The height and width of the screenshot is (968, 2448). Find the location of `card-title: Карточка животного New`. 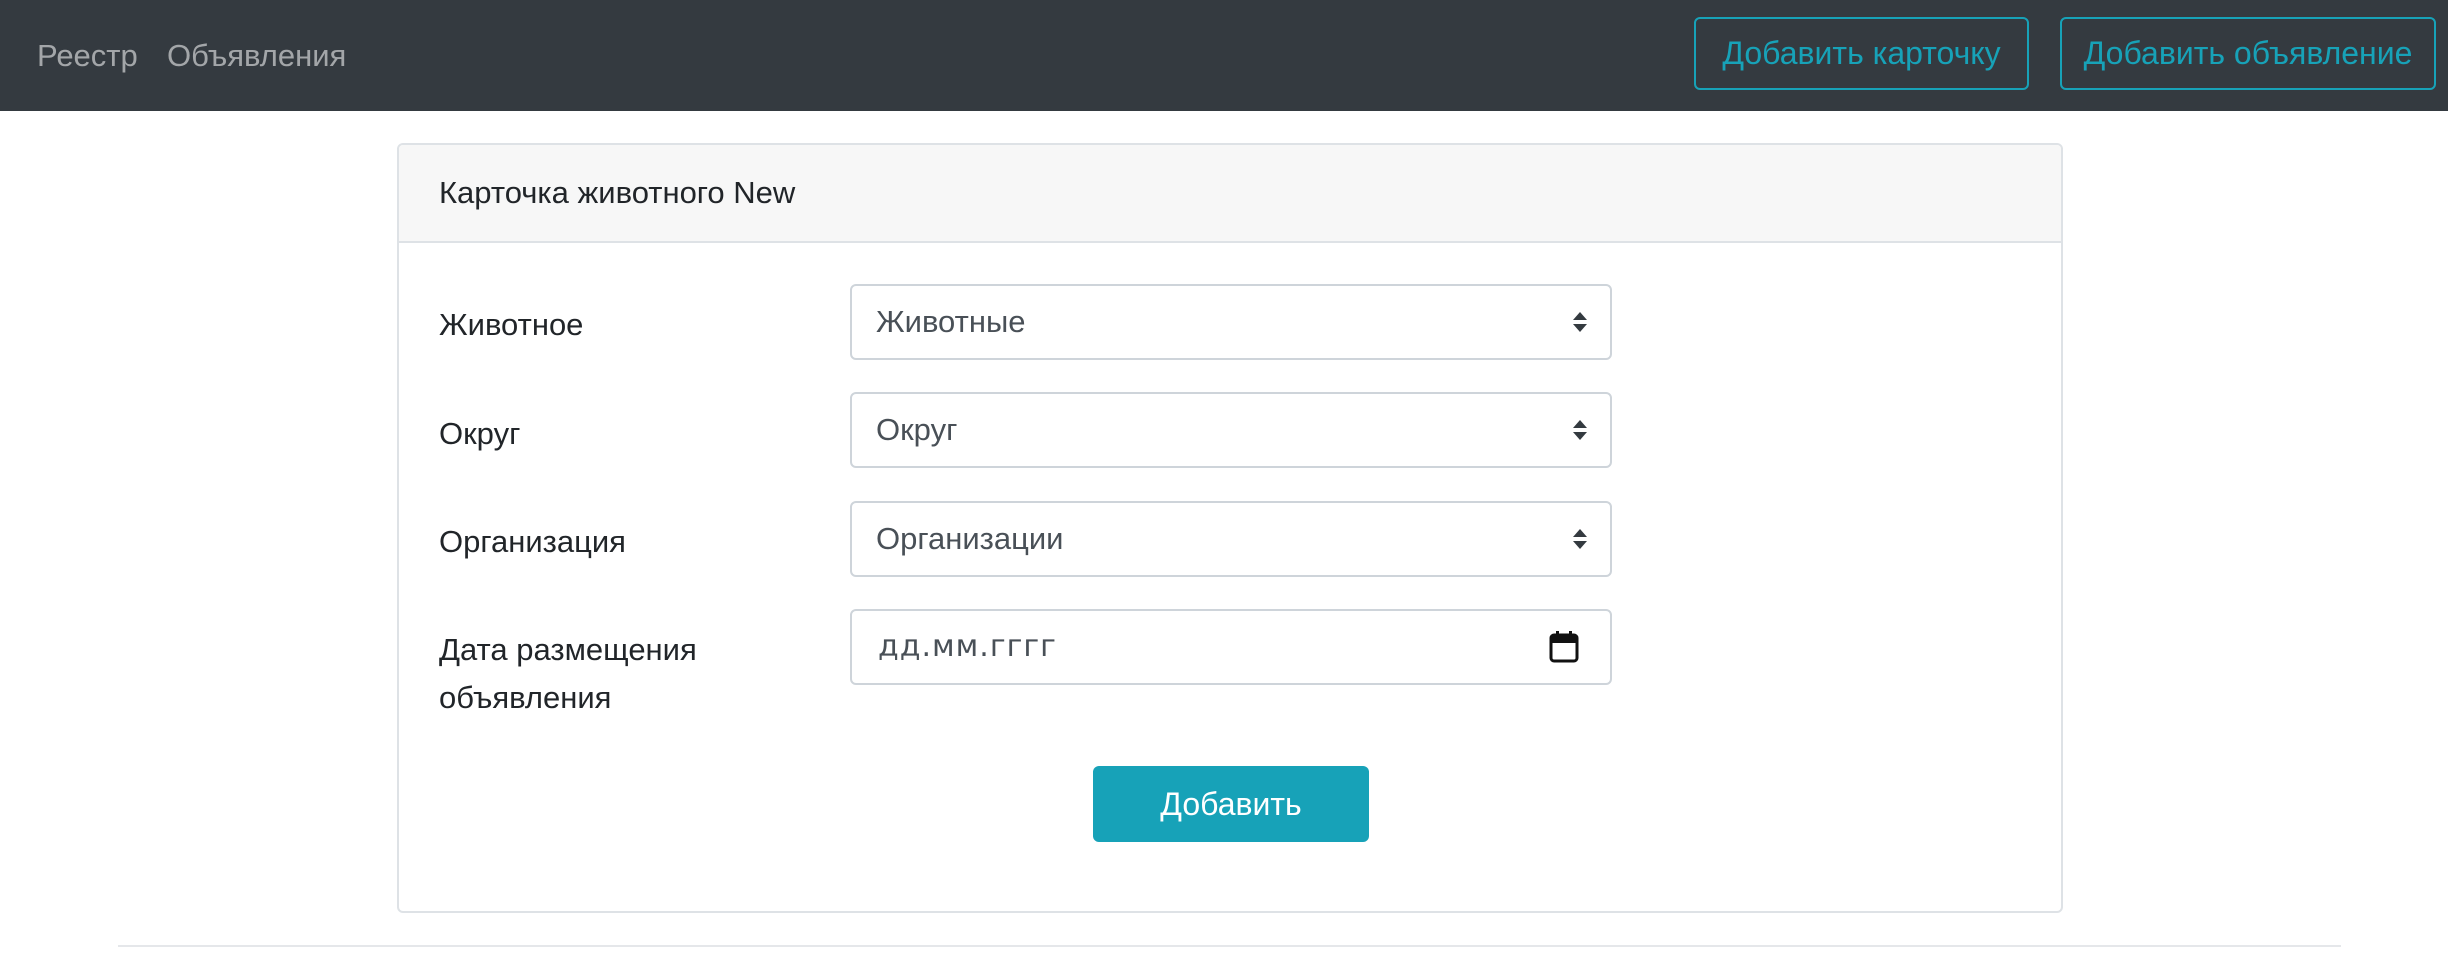

card-title: Карточка животного New is located at coordinates (617, 192).